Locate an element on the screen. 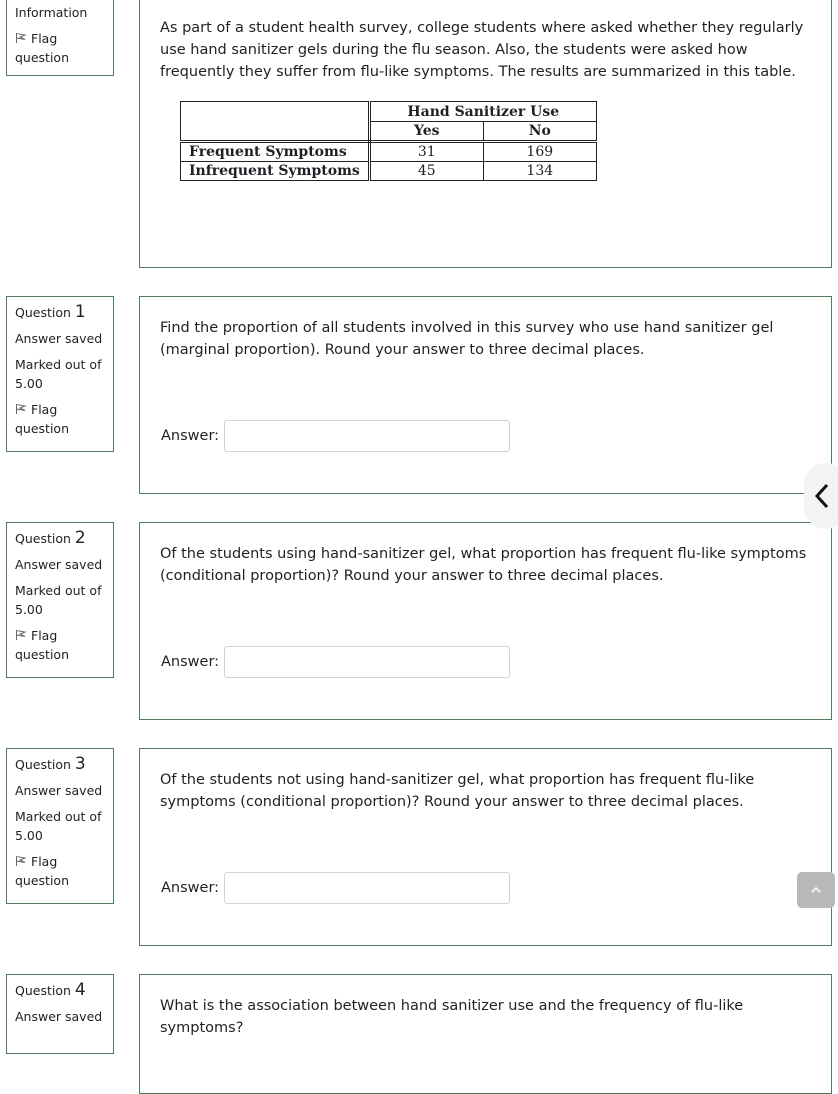 The height and width of the screenshot is (1094, 838). back-to-top-button is located at coordinates (816, 890).